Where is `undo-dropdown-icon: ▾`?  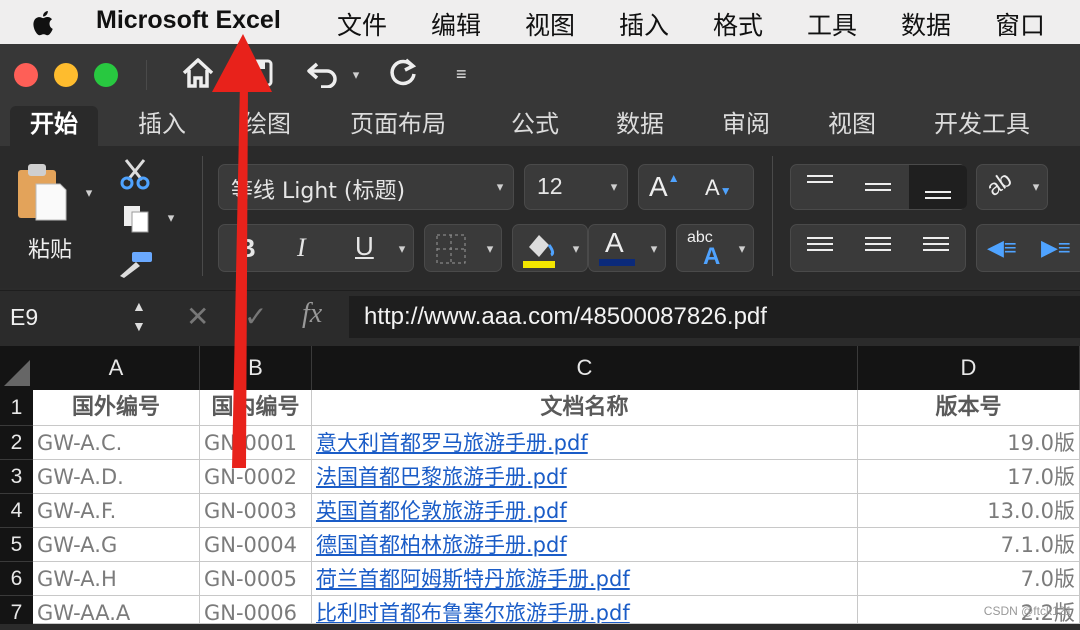
undo-dropdown-icon: ▾ is located at coordinates (356, 75).